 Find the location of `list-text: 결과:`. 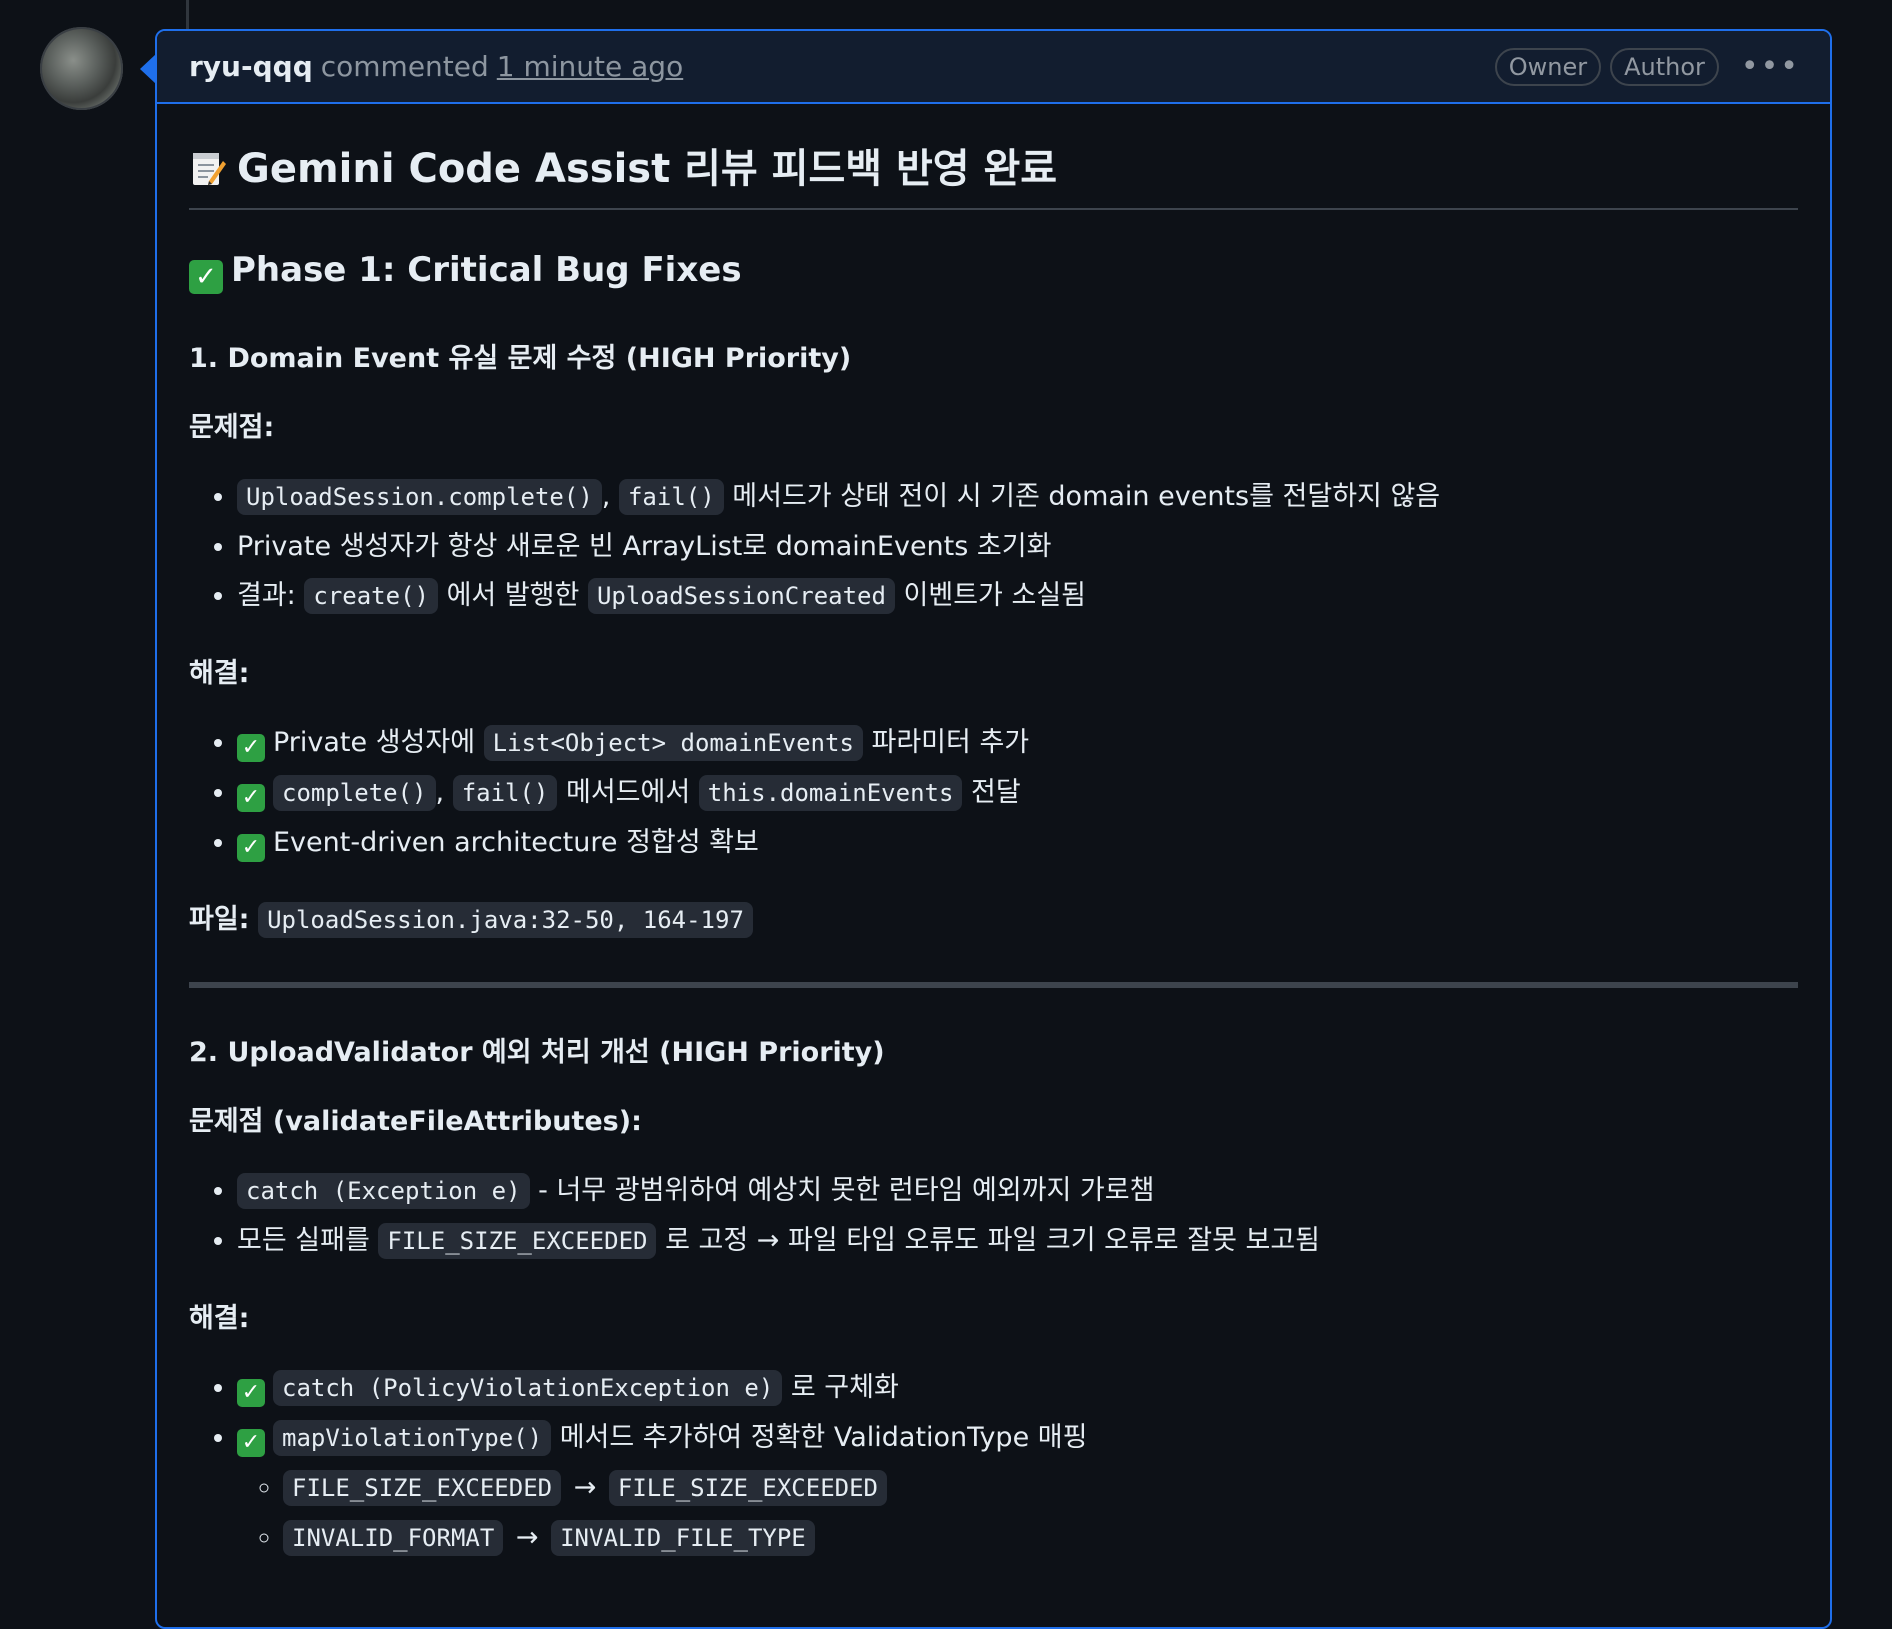

list-text: 결과: is located at coordinates (266, 595).